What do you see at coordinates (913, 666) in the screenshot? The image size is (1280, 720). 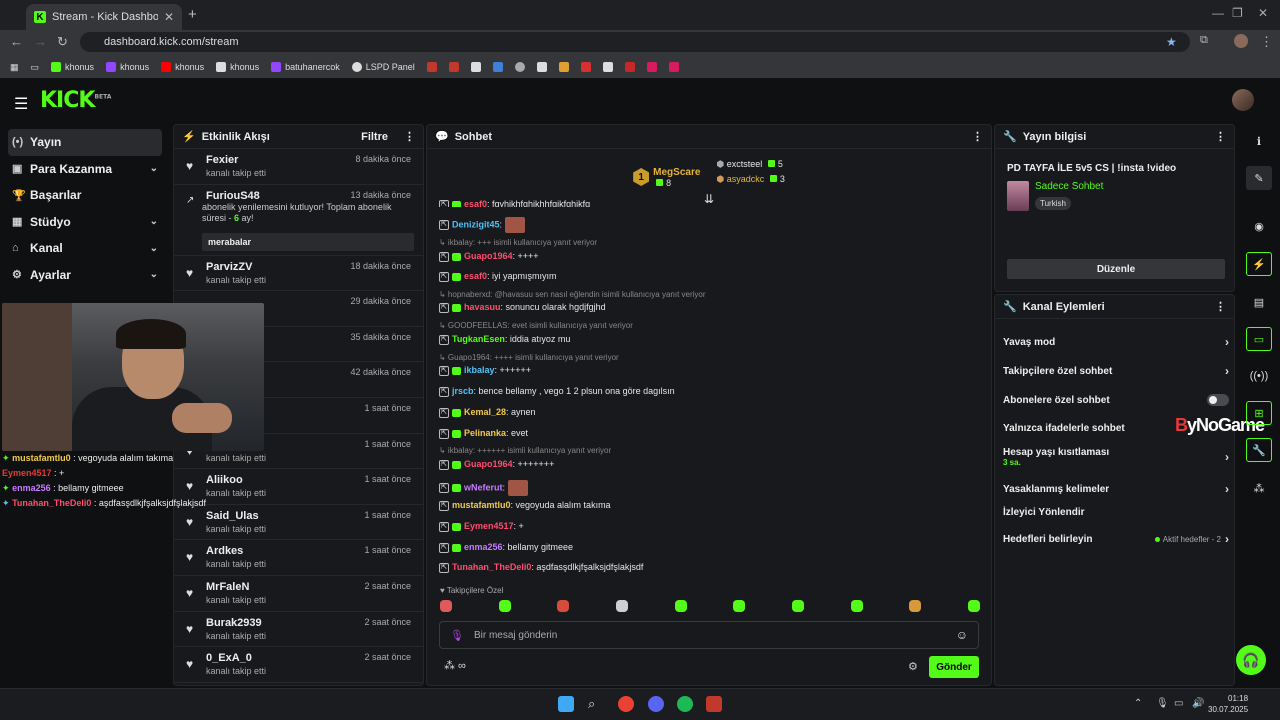 I see `chat-settings-icon: ⚙` at bounding box center [913, 666].